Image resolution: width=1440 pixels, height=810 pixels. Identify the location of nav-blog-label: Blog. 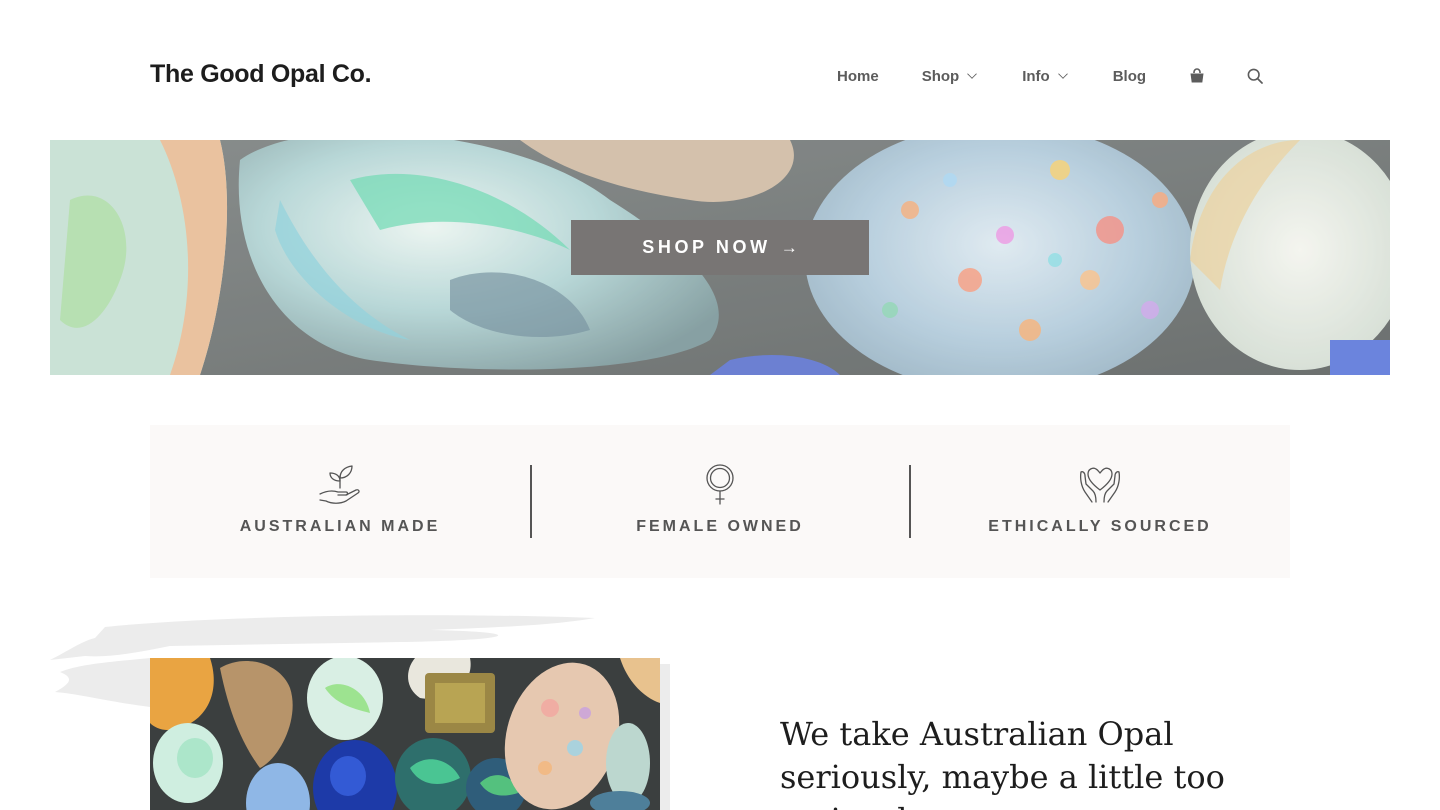
(1129, 76).